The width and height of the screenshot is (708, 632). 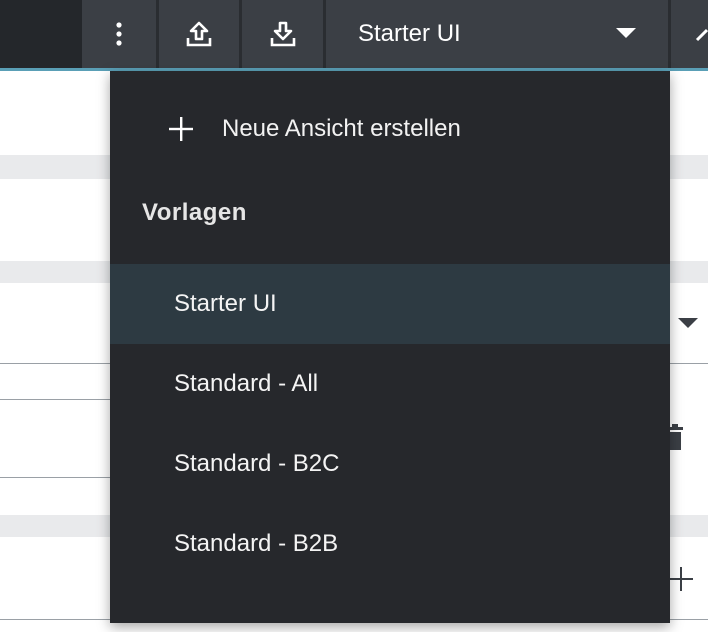 I want to click on upload-button, so click(x=199, y=34).